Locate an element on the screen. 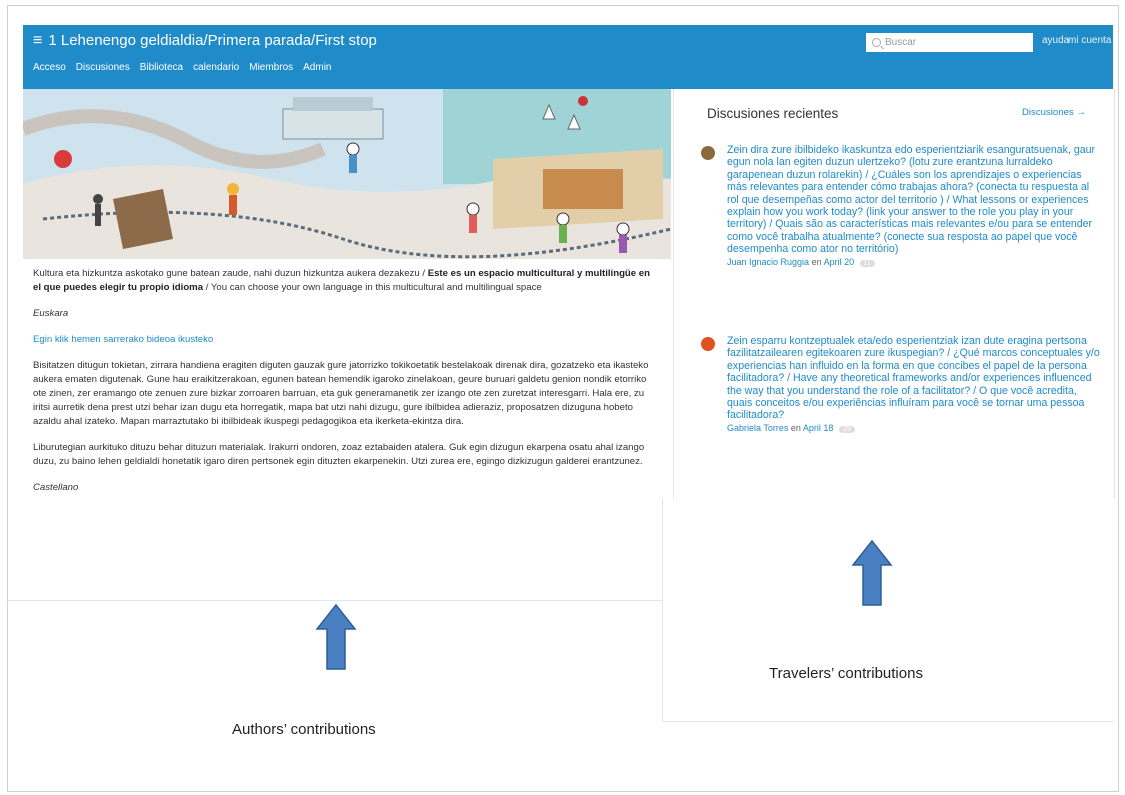 Image resolution: width=1125 pixels, height=795 pixels. authors-caption: Authors’ contributions is located at coordinates (304, 729).